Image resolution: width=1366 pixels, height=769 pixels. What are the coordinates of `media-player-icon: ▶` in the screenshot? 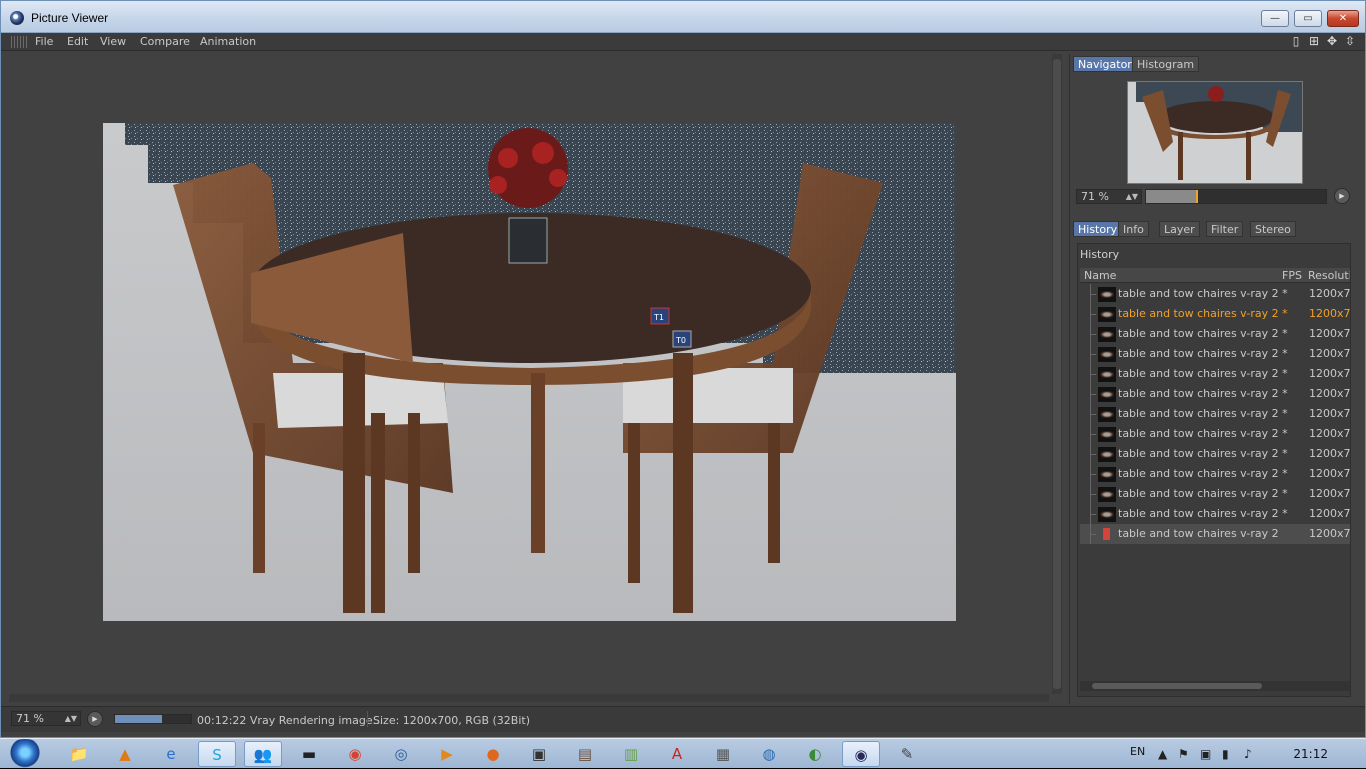 It's located at (447, 754).